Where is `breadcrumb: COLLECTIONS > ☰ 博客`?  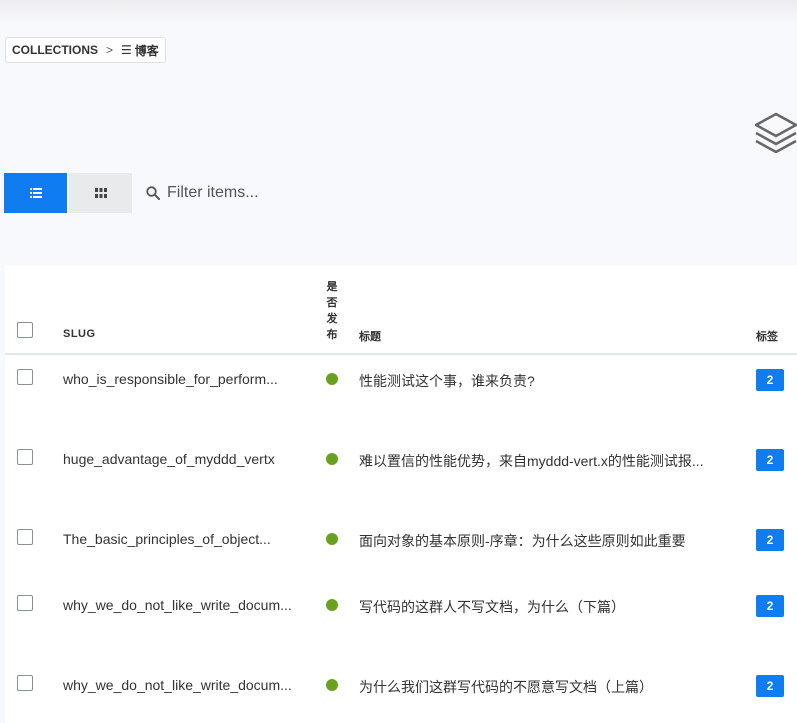 breadcrumb: COLLECTIONS > ☰ 博客 is located at coordinates (85, 50).